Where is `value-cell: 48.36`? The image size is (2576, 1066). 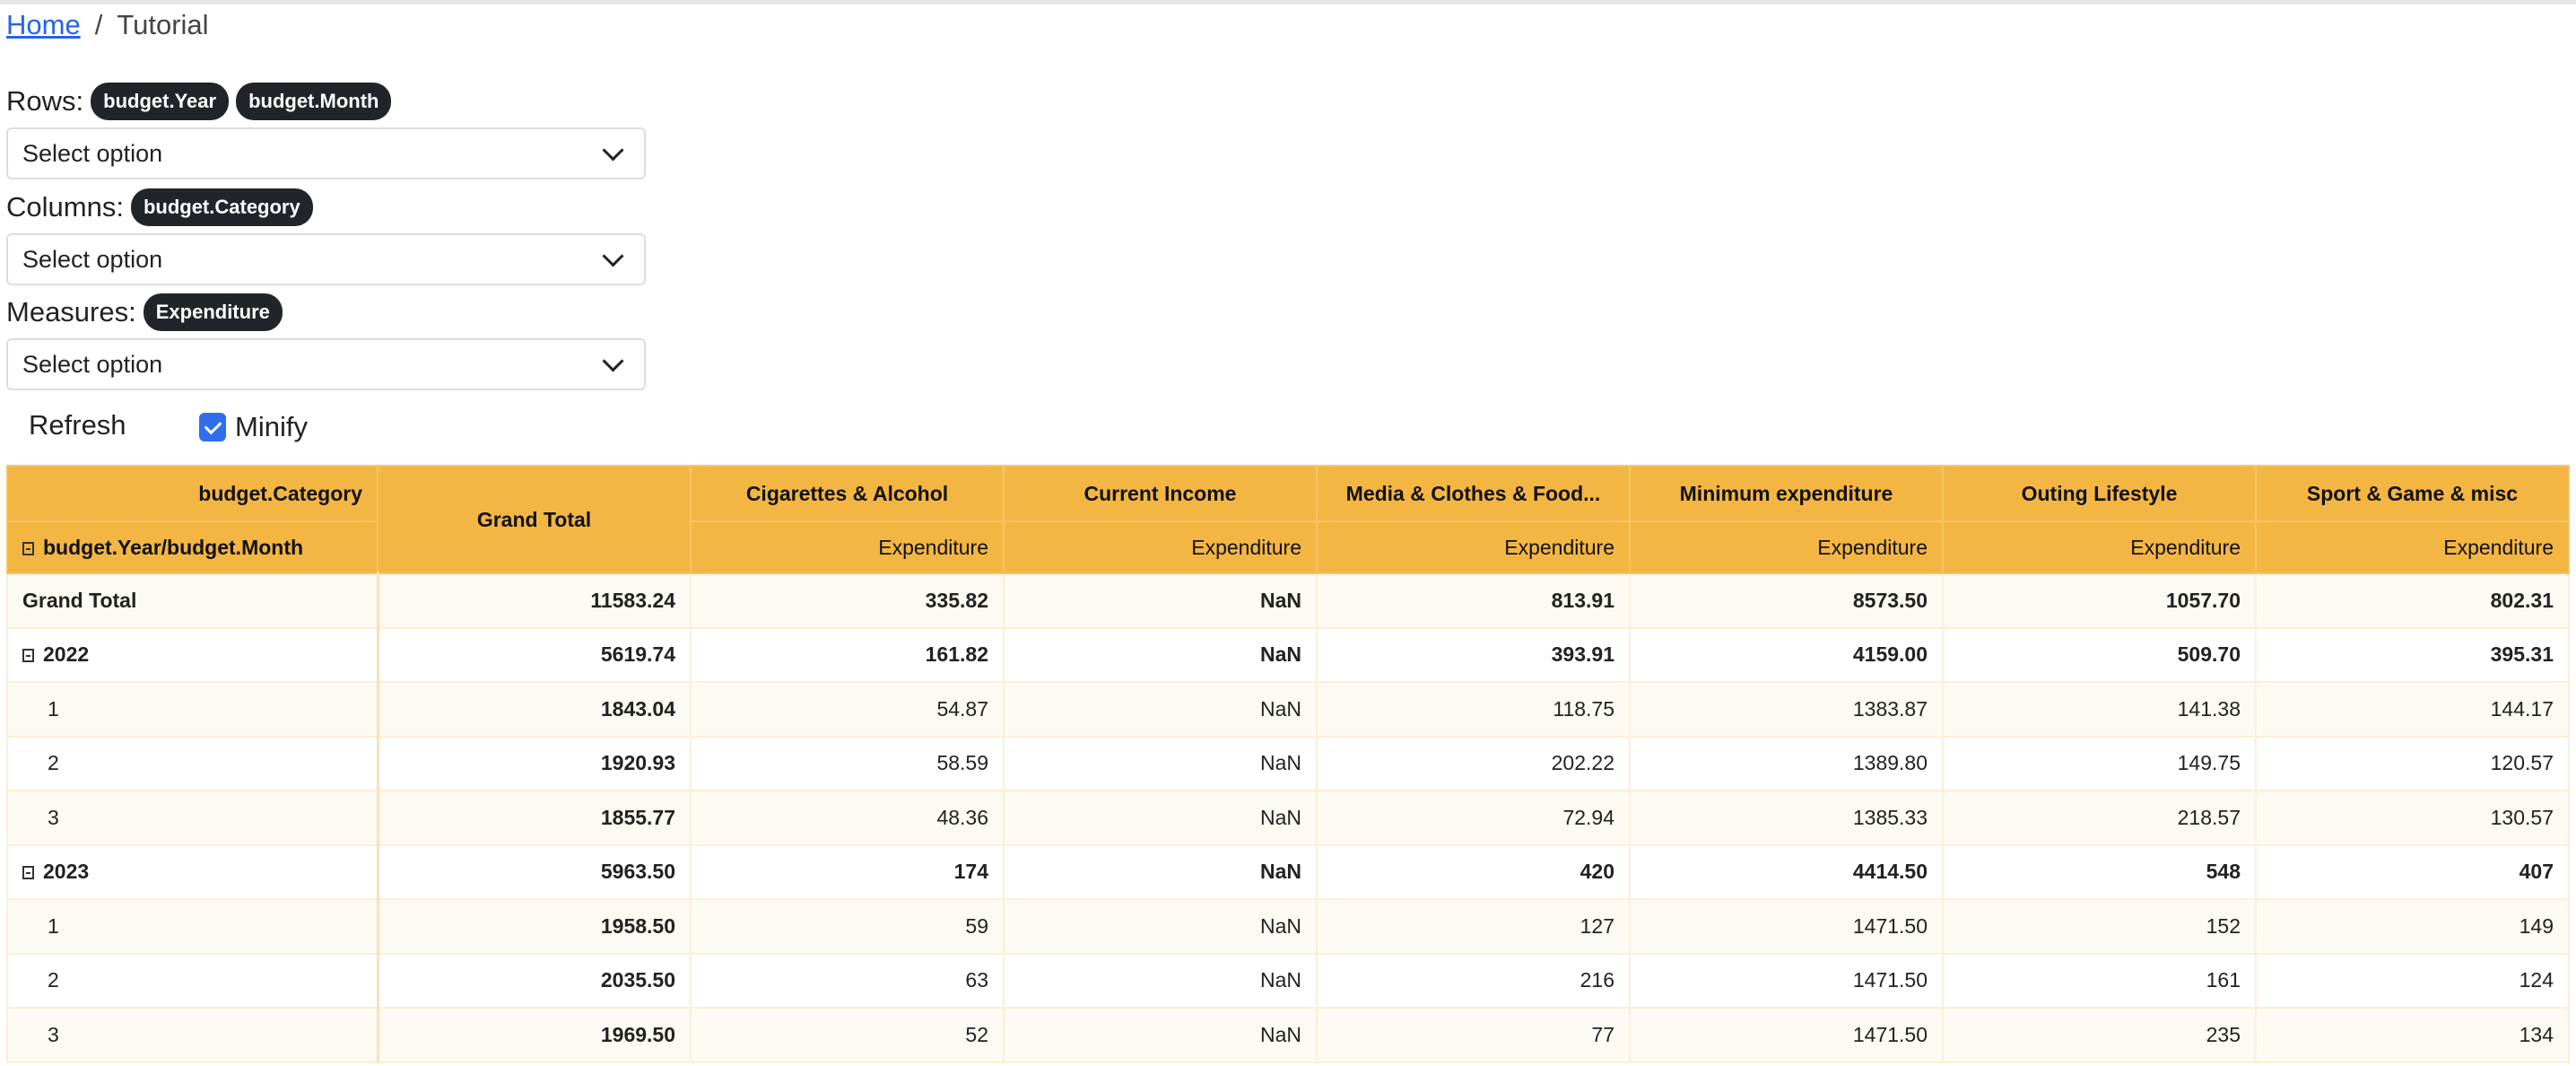 value-cell: 48.36 is located at coordinates (847, 818).